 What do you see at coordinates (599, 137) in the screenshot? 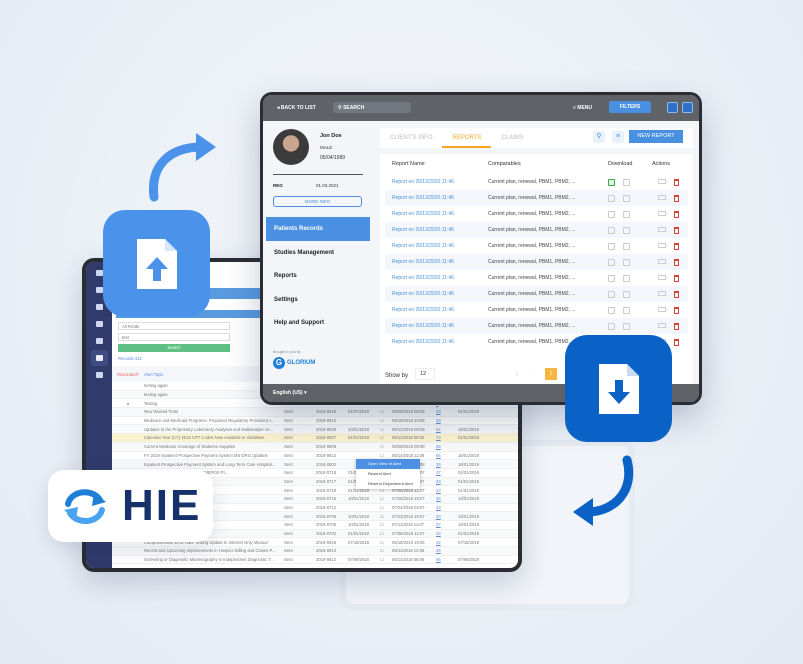
I see `search-icon: ⚲` at bounding box center [599, 137].